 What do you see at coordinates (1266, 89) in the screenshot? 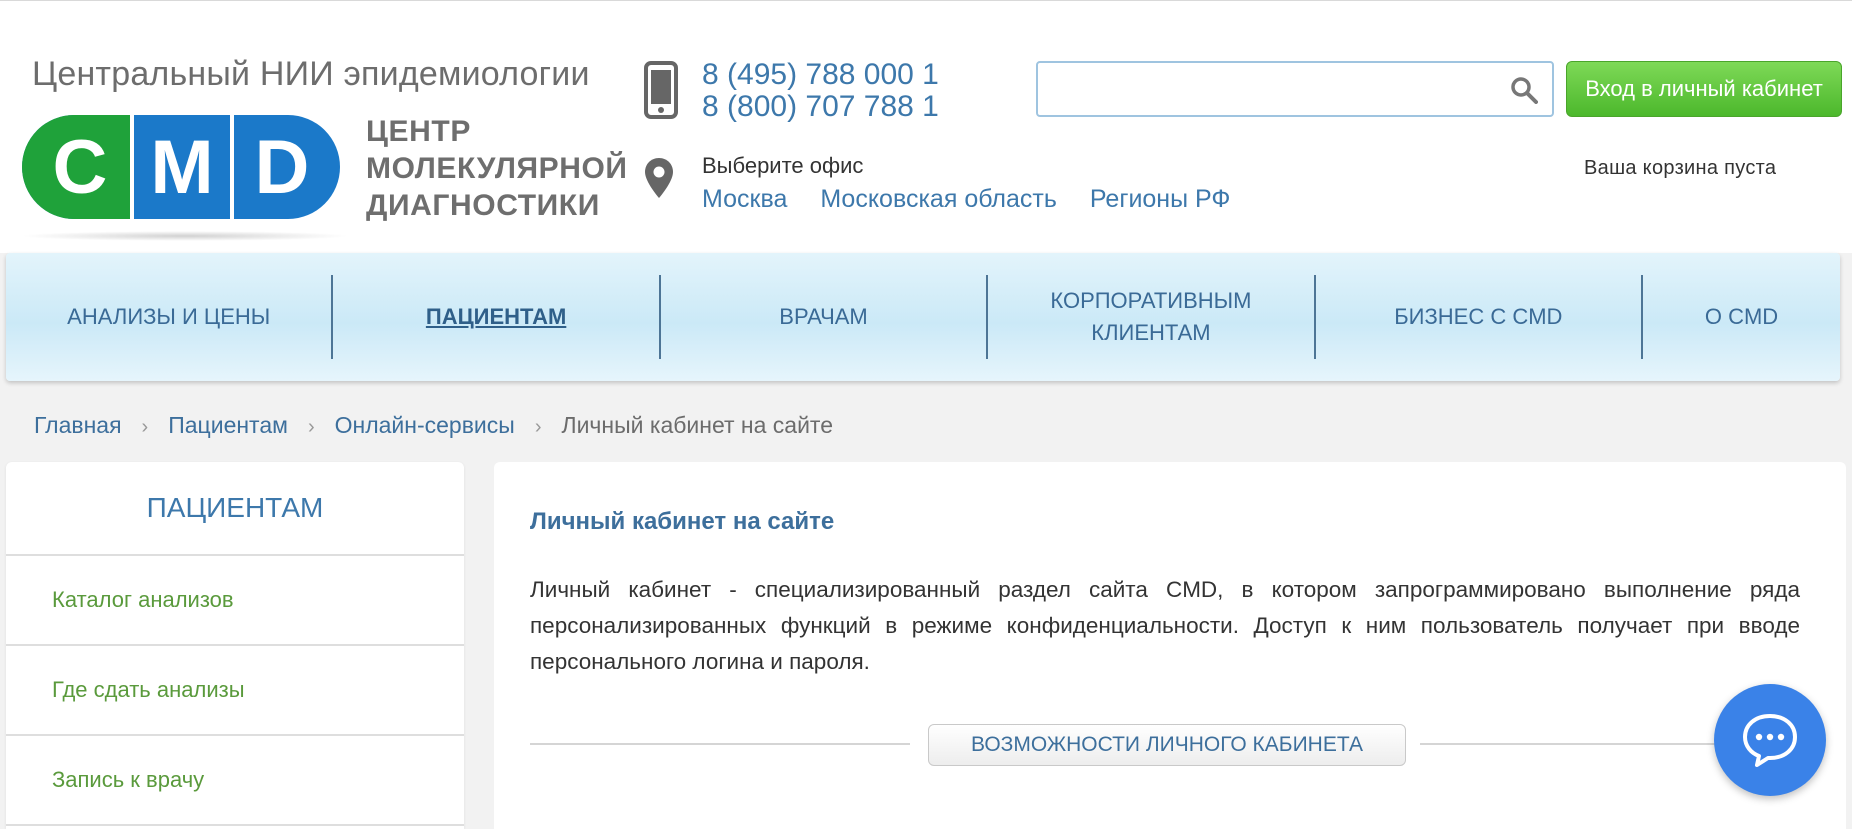
I see `search-input` at bounding box center [1266, 89].